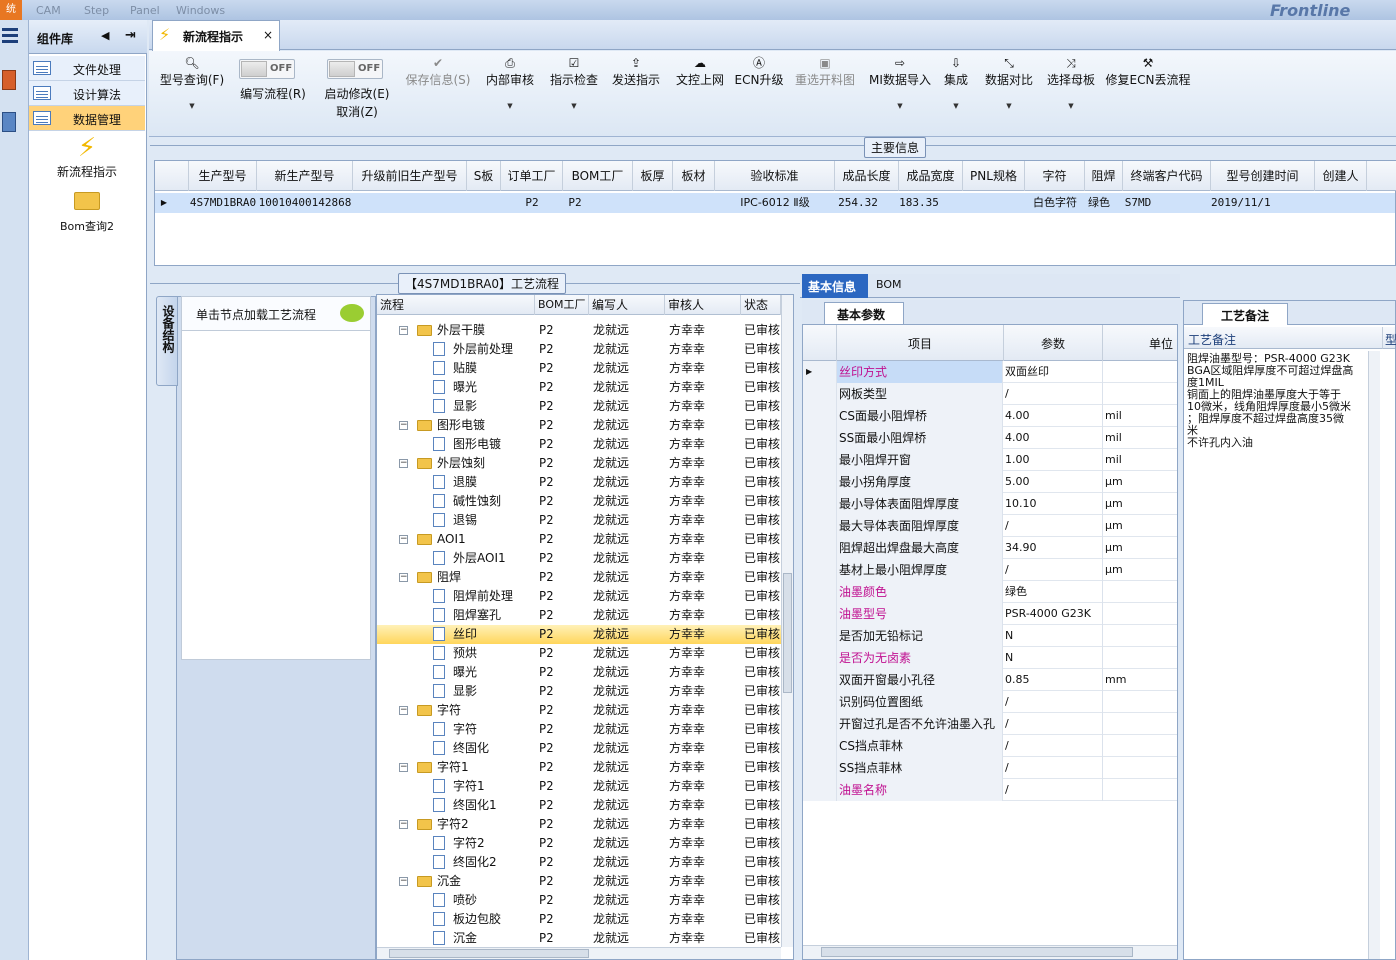 This screenshot has height=960, width=1396. Describe the element at coordinates (990, 504) in the screenshot. I see `param-row: 最小导体表面阻焊厚度 10.10 μm` at that location.